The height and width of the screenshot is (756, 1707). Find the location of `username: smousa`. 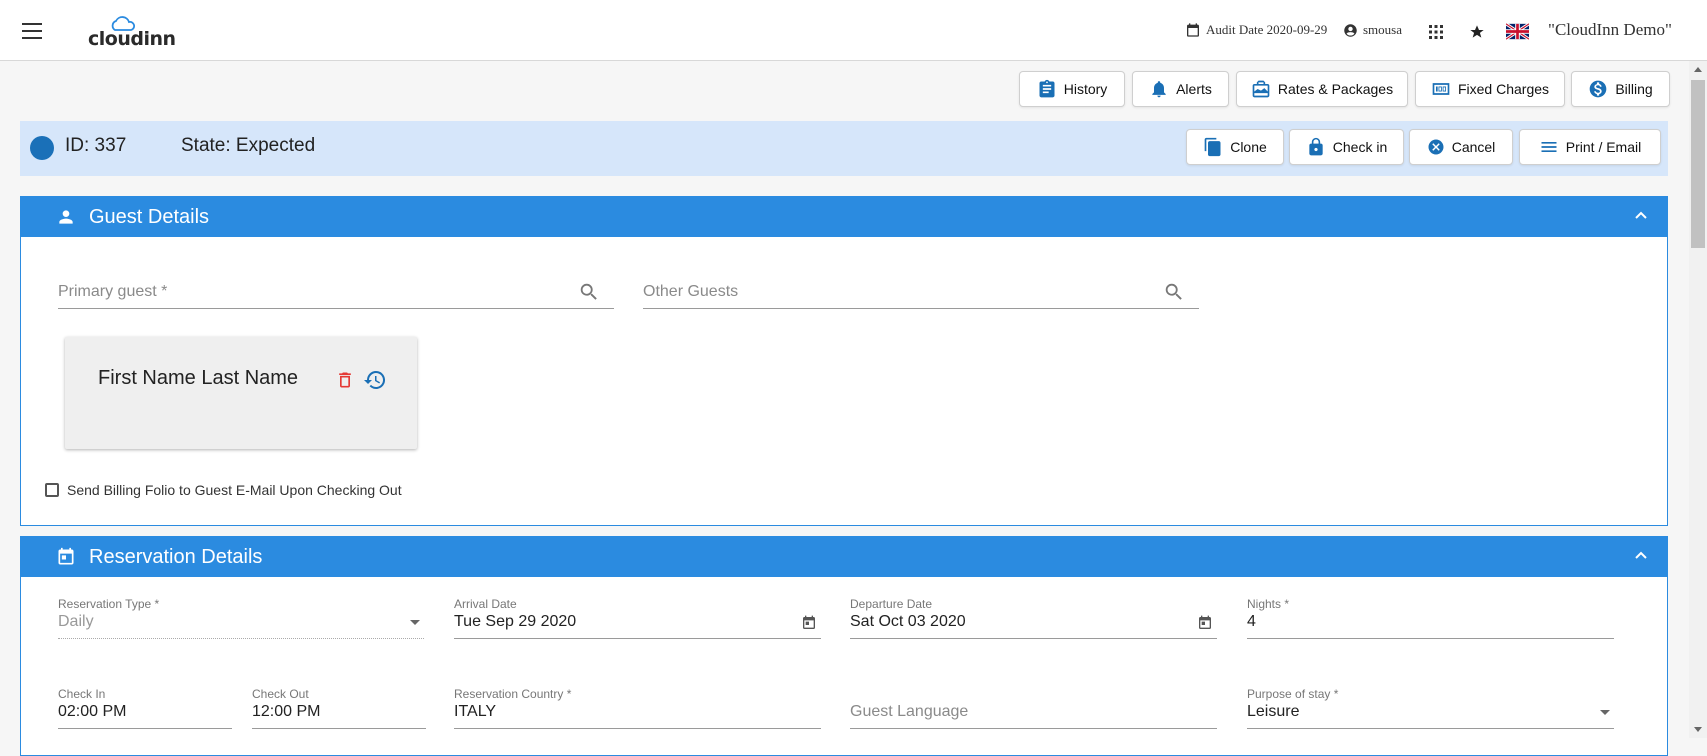

username: smousa is located at coordinates (1382, 29).